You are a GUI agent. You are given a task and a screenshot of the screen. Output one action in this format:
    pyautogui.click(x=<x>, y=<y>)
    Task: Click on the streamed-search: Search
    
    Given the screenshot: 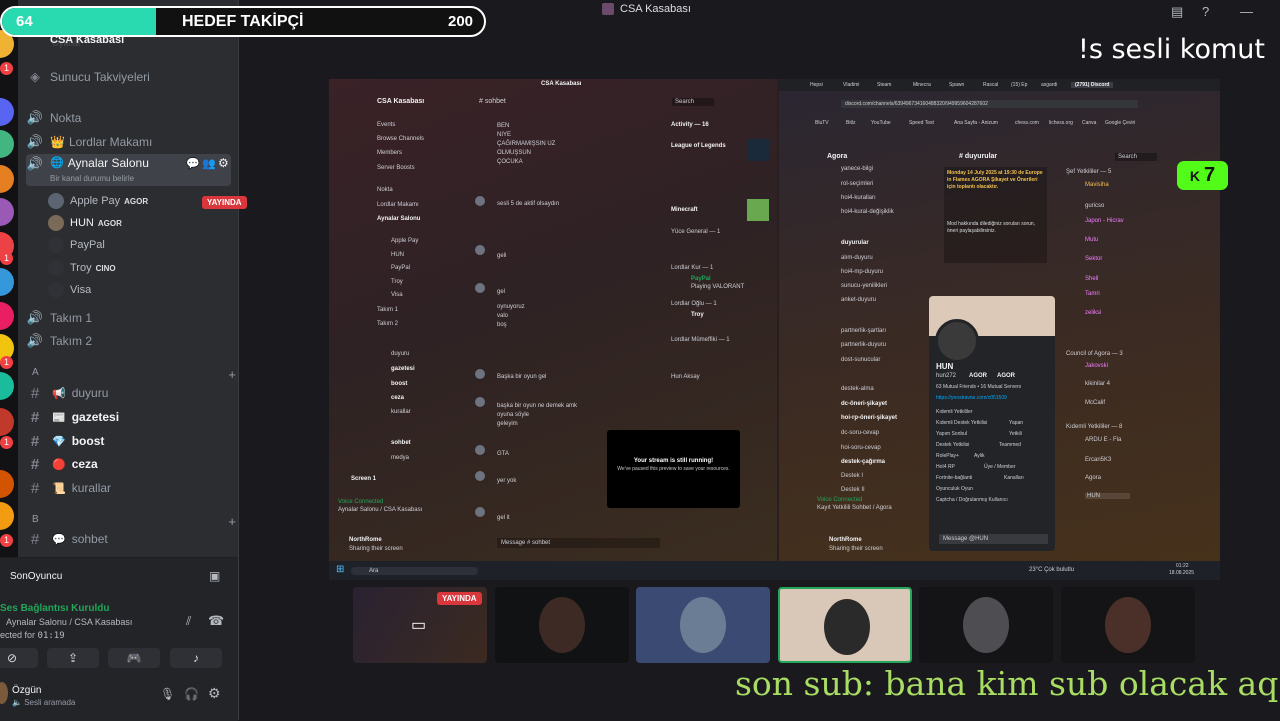 What is the action you would take?
    pyautogui.click(x=693, y=102)
    